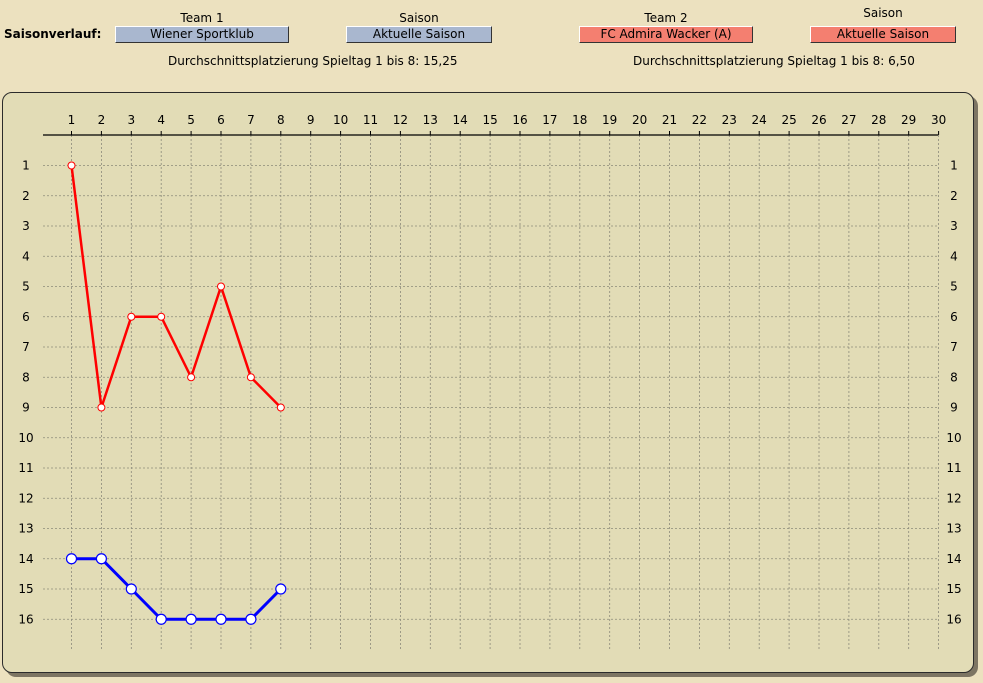  Describe the element at coordinates (954, 226) in the screenshot. I see `y-tick-label-right-3: 3` at that location.